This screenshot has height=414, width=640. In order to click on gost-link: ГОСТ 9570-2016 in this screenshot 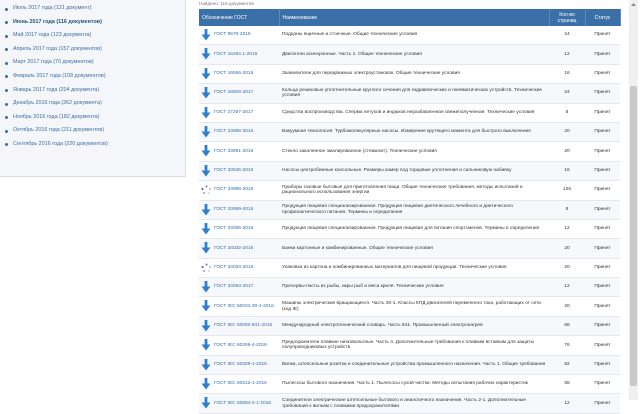, I will do `click(232, 34)`.